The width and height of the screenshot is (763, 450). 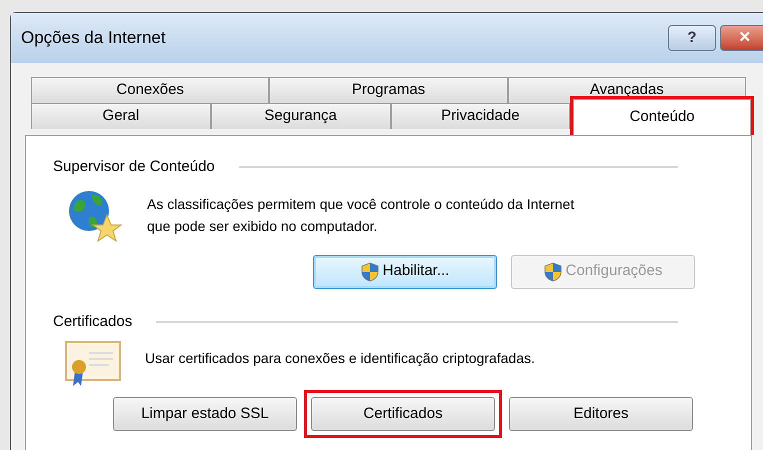 I want to click on tab: Geral, so click(x=121, y=116).